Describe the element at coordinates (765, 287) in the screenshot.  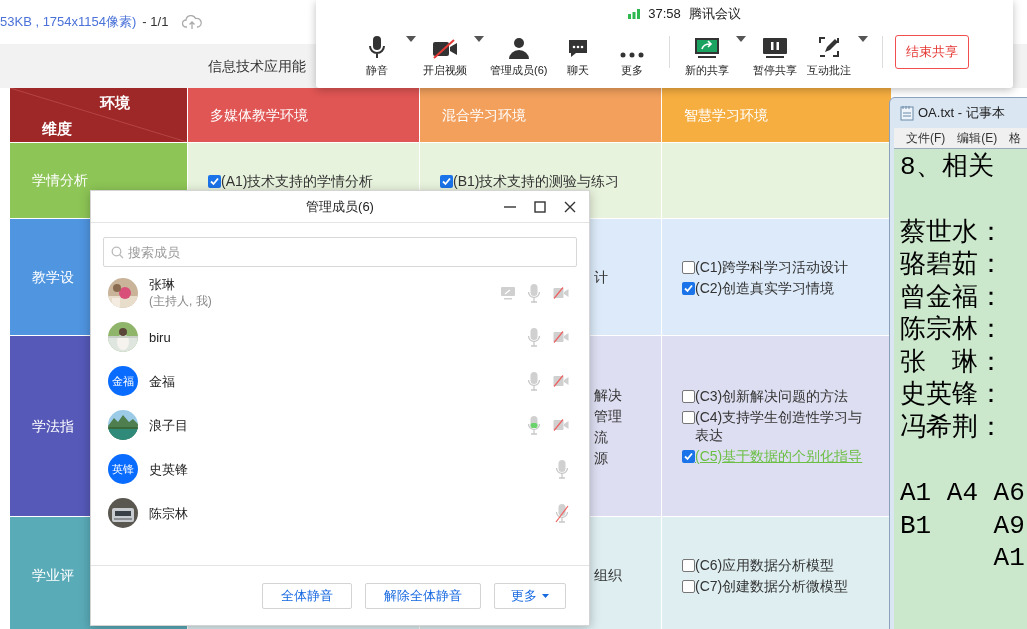
I see `option-label: (C2)创造真实学习情境` at that location.